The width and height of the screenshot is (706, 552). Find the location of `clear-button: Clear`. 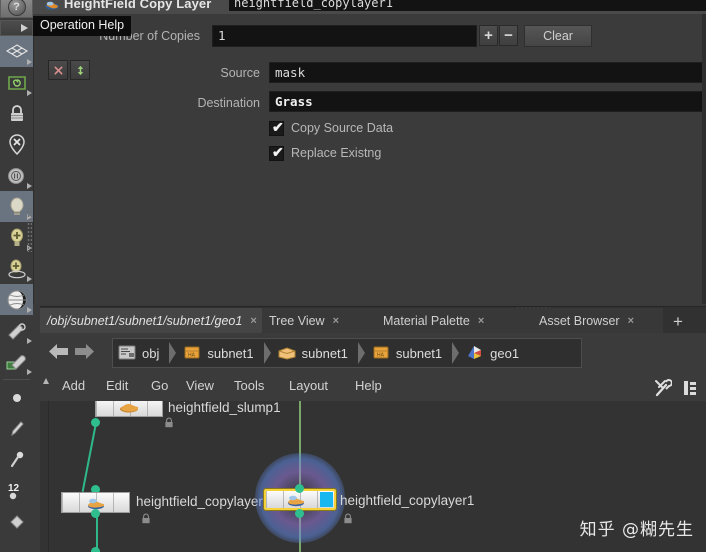

clear-button: Clear is located at coordinates (558, 36).